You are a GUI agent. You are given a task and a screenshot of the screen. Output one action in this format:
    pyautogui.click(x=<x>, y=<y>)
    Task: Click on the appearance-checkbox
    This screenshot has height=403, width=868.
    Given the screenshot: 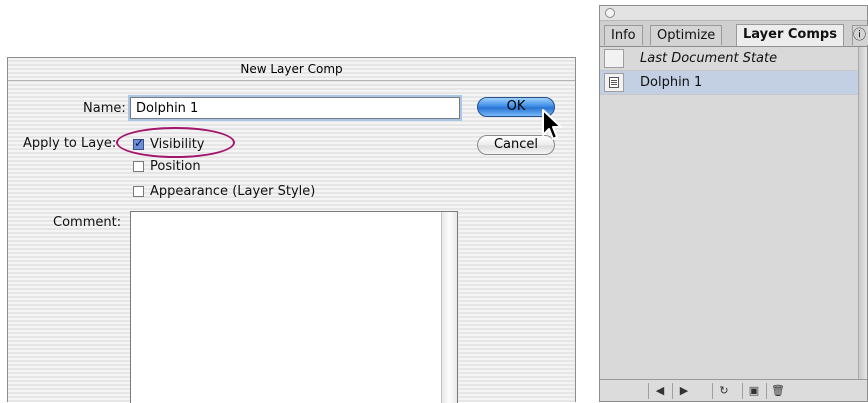 What is the action you would take?
    pyautogui.click(x=138, y=191)
    